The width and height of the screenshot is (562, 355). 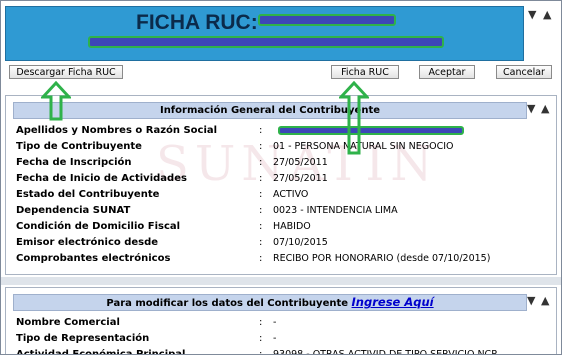 What do you see at coordinates (101, 352) in the screenshot?
I see `row-label: Actividad Económica Principal` at bounding box center [101, 352].